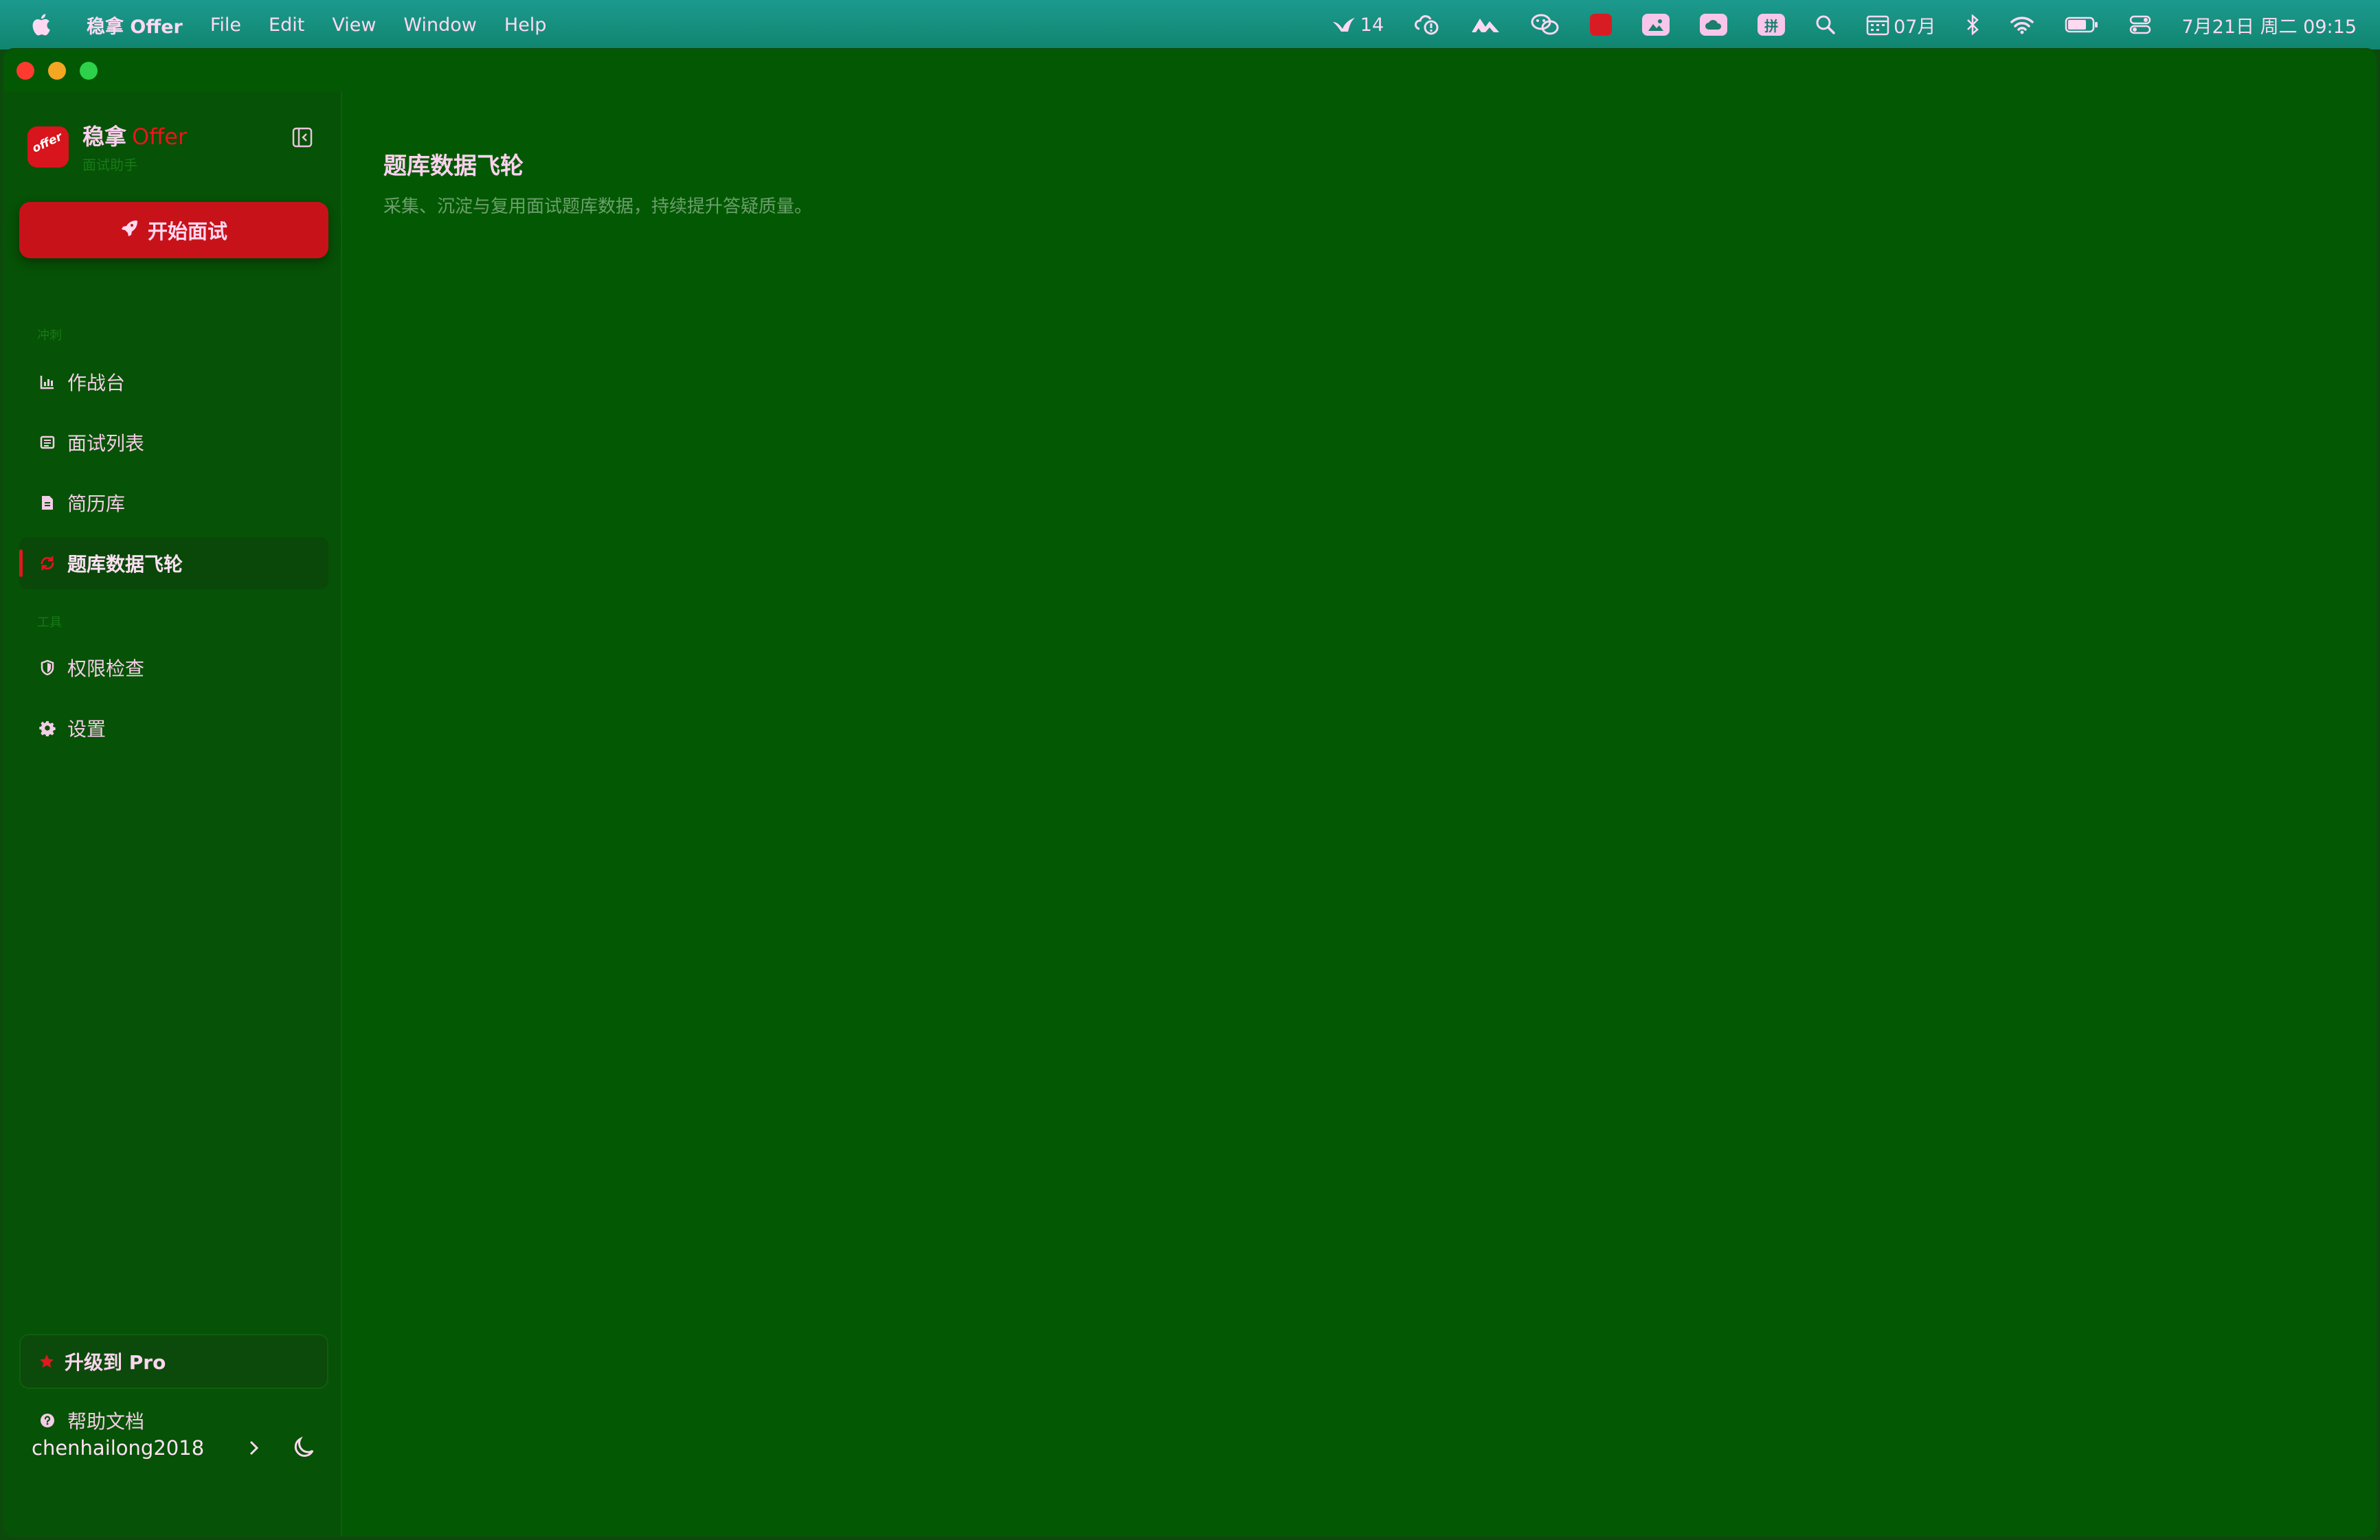 The image size is (2380, 1540). Describe the element at coordinates (47, 728) in the screenshot. I see `gear-icon` at that location.